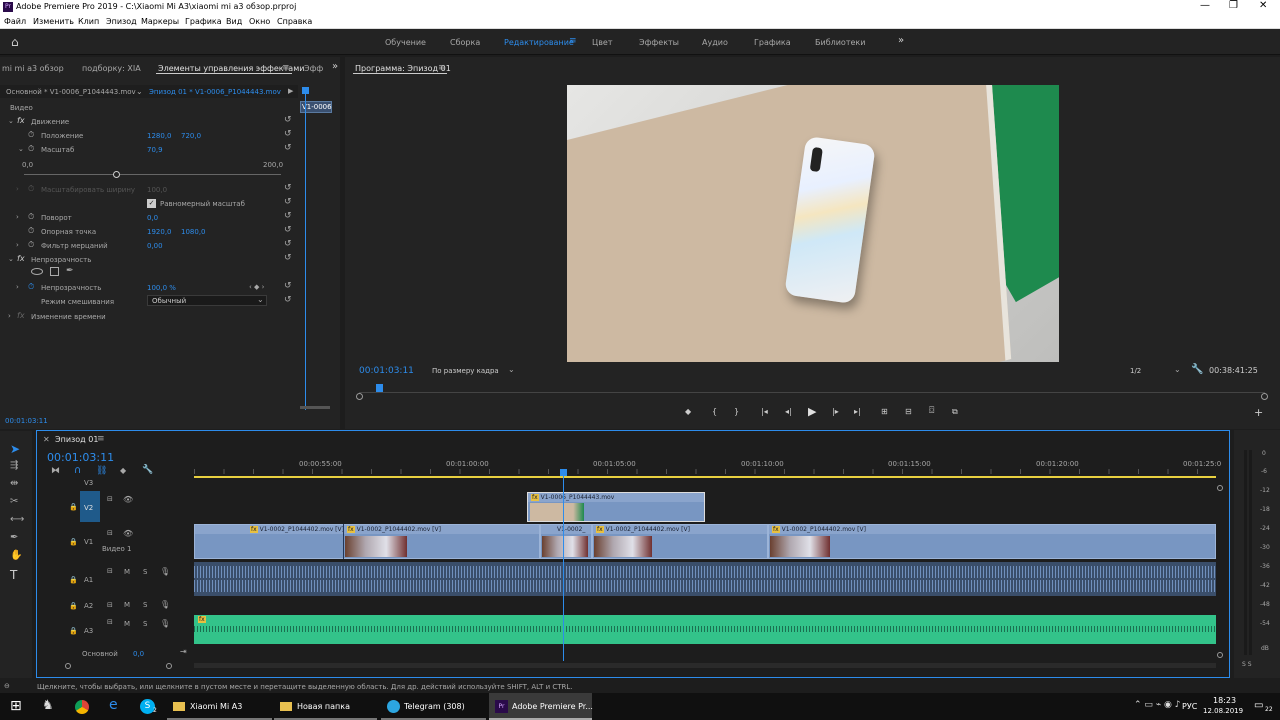 The width and height of the screenshot is (1280, 720). Describe the element at coordinates (286, 68) in the screenshot. I see `tab-menu-icon: ≡` at that location.